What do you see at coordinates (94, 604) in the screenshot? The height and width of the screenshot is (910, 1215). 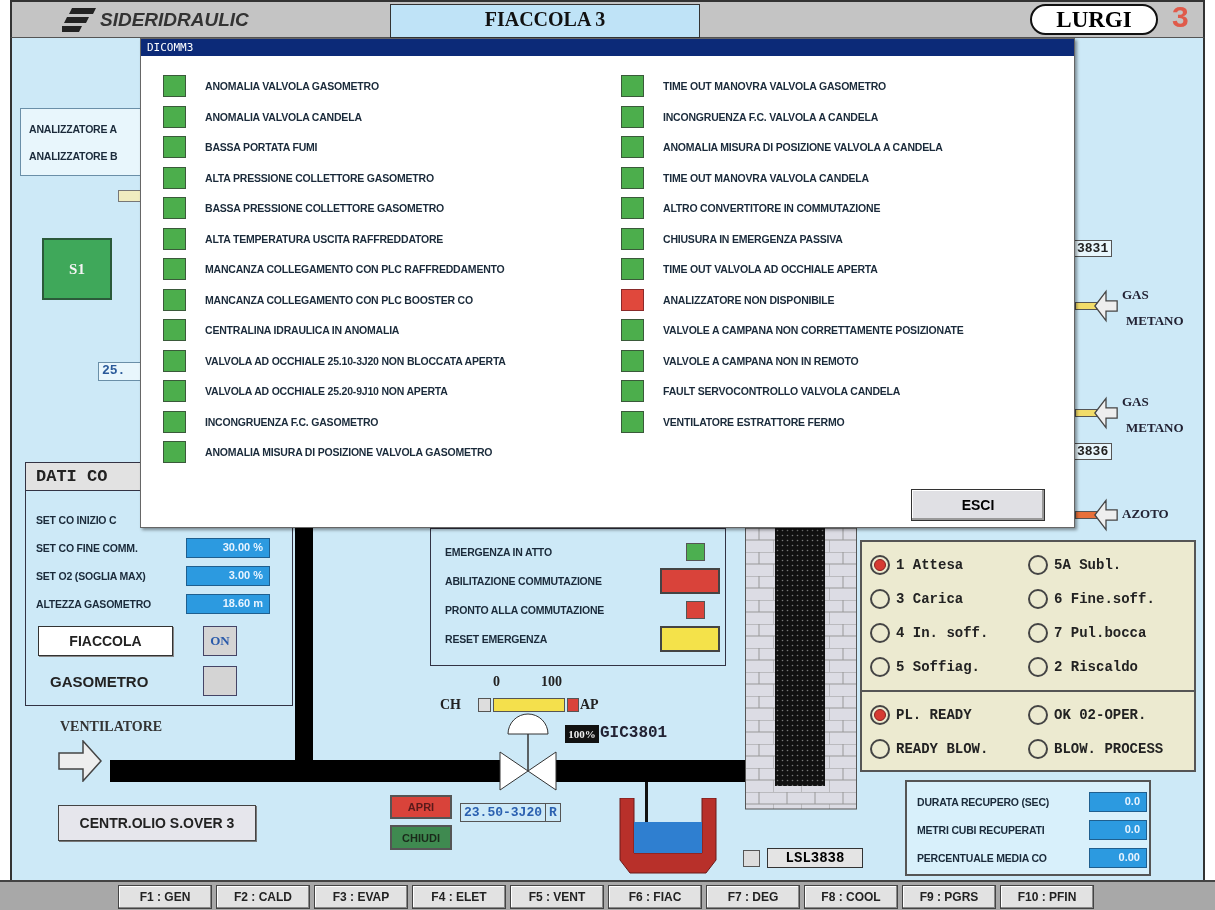 I see `setting-label: ALTEZZA GASOMETRO` at bounding box center [94, 604].